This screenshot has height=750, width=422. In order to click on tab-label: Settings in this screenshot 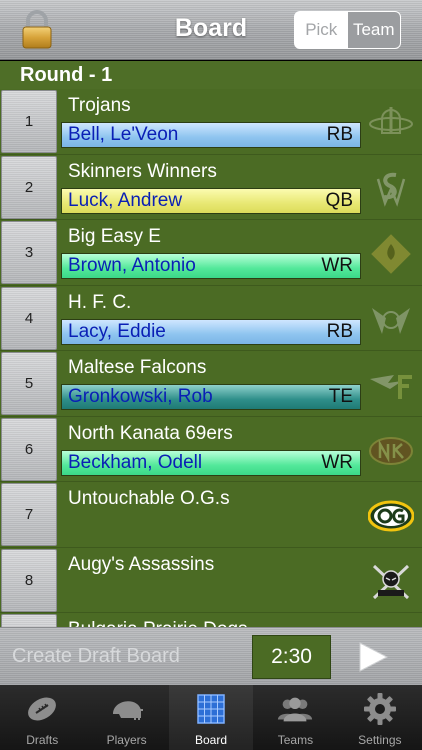, I will do `click(380, 740)`.